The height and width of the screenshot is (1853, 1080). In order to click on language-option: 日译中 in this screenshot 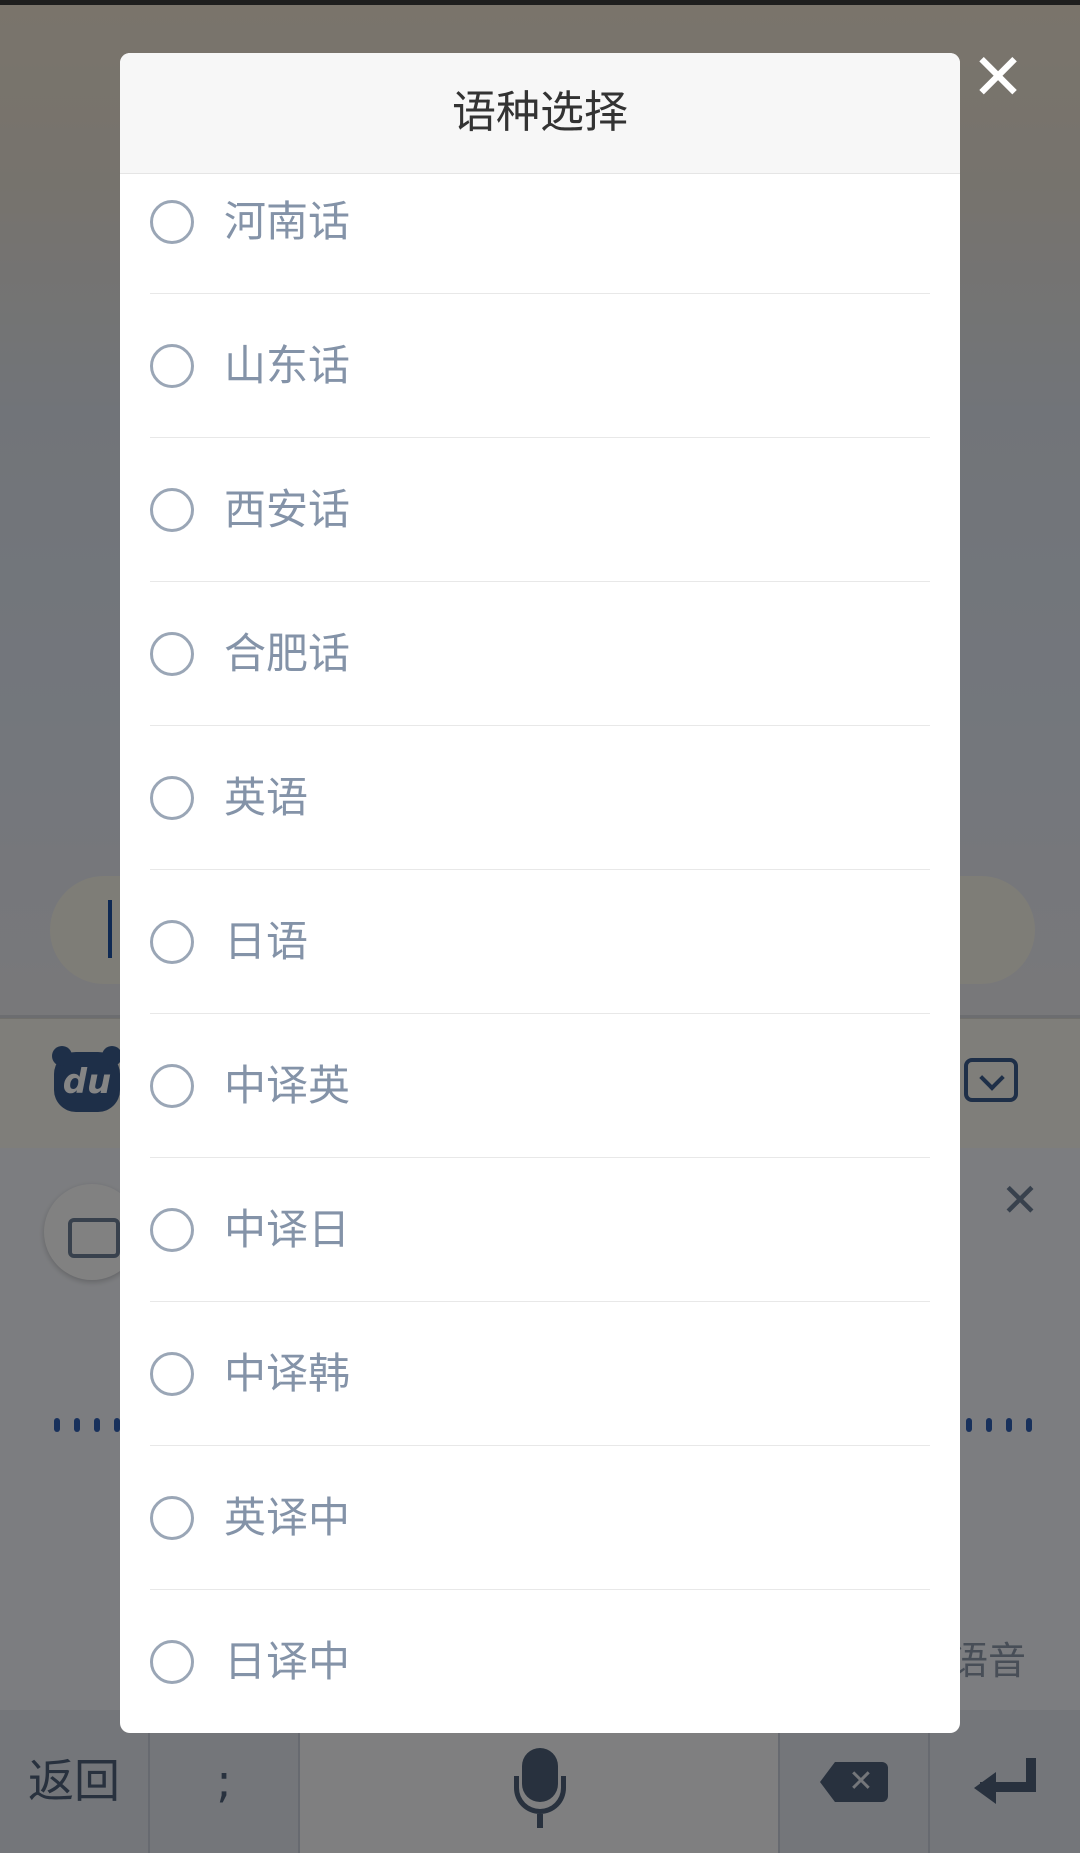, I will do `click(540, 1661)`.